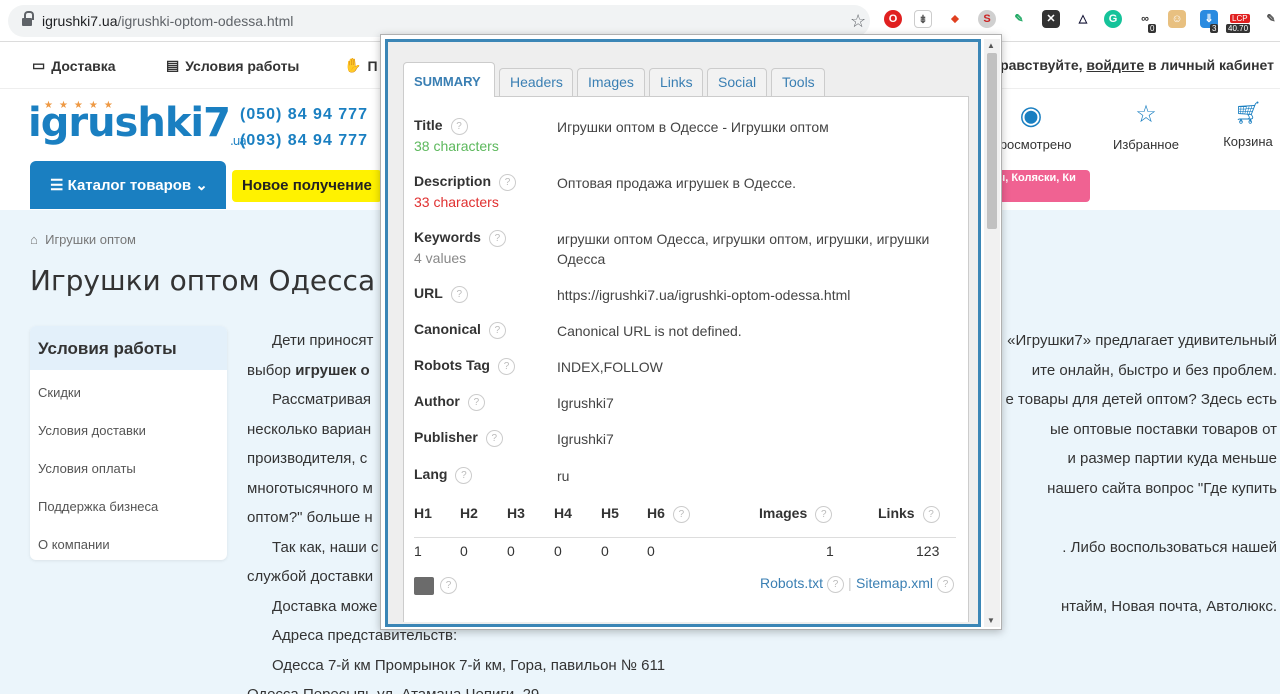  I want to click on table-divider, so click(685, 537).